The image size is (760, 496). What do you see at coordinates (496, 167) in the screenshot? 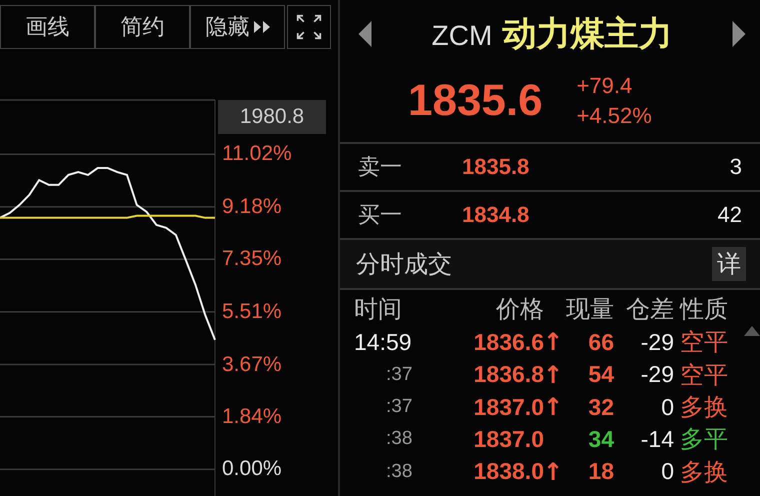
I see `order-price: 1835.8` at bounding box center [496, 167].